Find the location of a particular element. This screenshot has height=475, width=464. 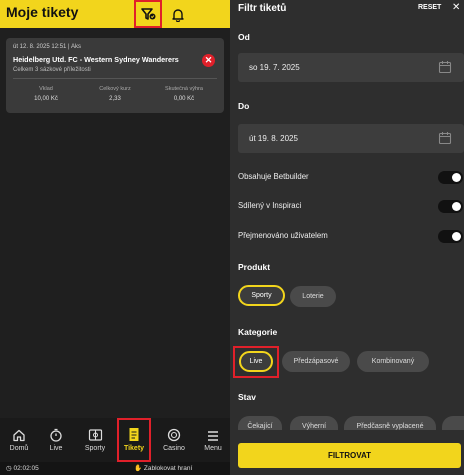

nav-item-home: Domů is located at coordinates (19, 440).